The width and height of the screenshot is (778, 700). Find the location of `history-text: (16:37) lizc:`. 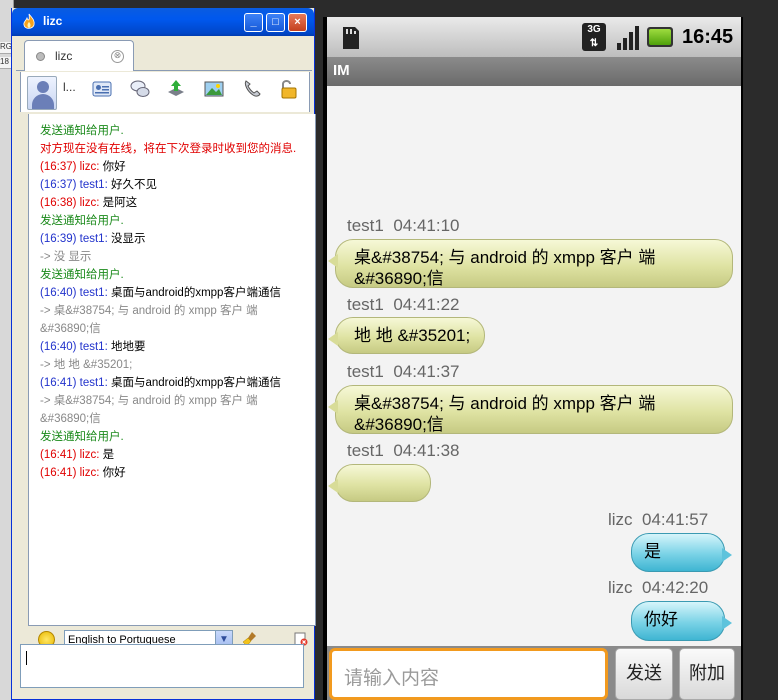

history-text: (16:37) lizc: is located at coordinates (71, 167).